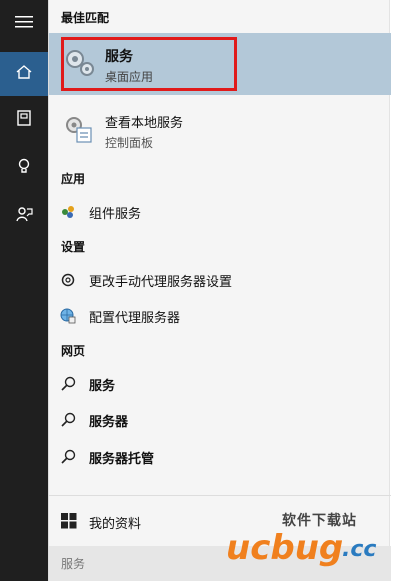 This screenshot has width=394, height=581. What do you see at coordinates (220, 420) in the screenshot?
I see `web-result-item: 服务器` at bounding box center [220, 420].